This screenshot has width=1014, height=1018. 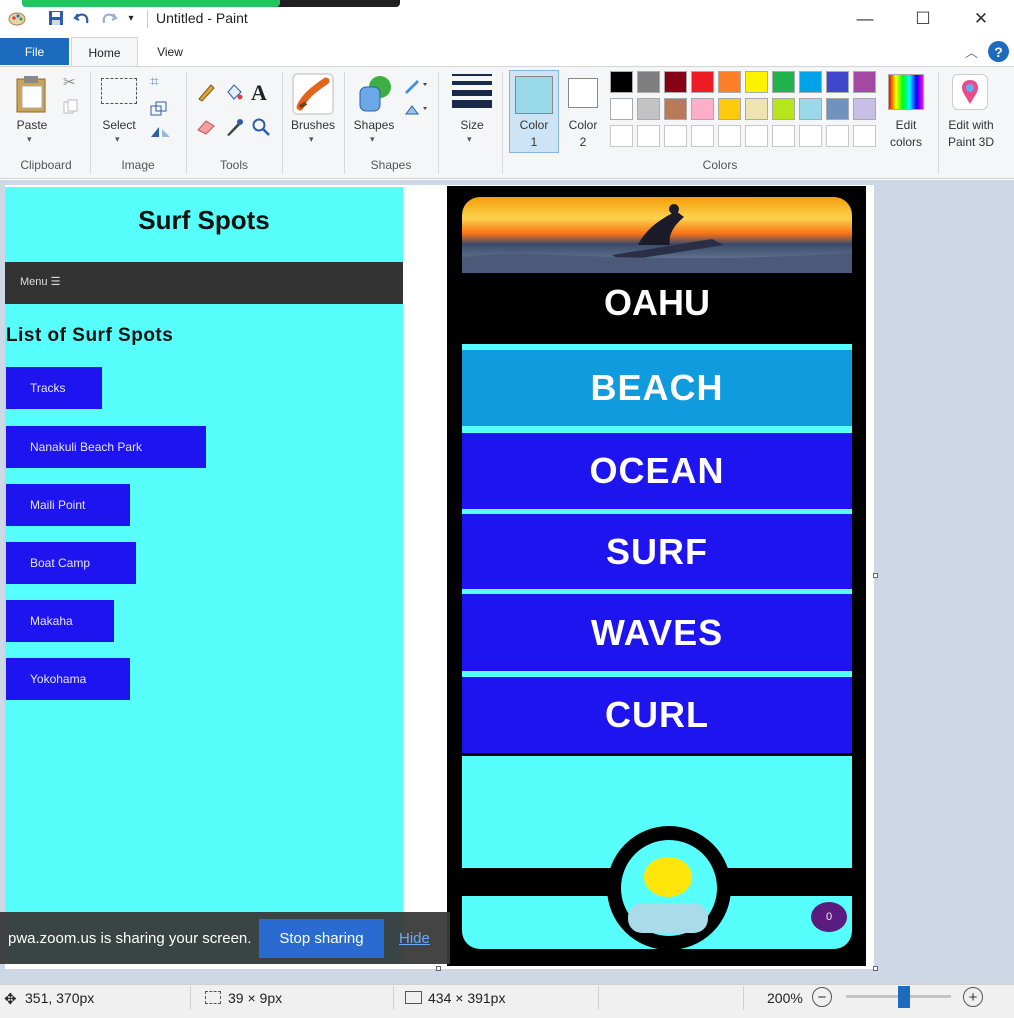 I want to click on copy-icon, so click(x=71, y=108).